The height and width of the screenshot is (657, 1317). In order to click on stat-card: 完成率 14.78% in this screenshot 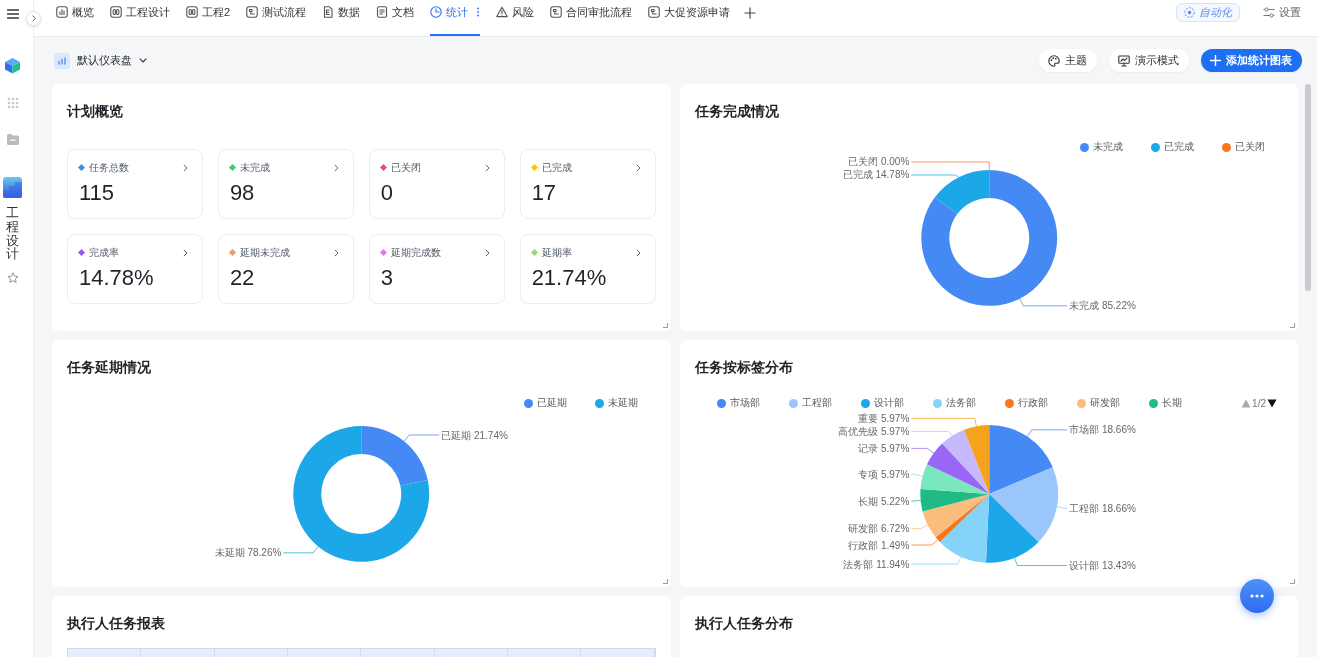, I will do `click(135, 269)`.